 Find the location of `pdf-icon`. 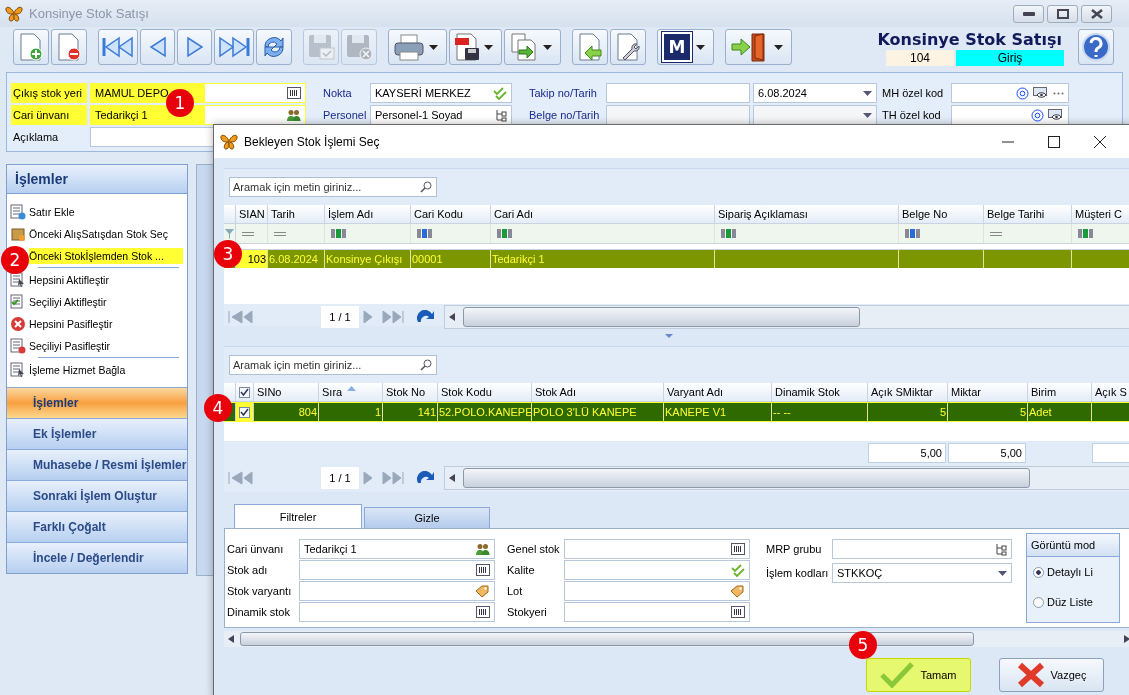

pdf-icon is located at coordinates (467, 47).